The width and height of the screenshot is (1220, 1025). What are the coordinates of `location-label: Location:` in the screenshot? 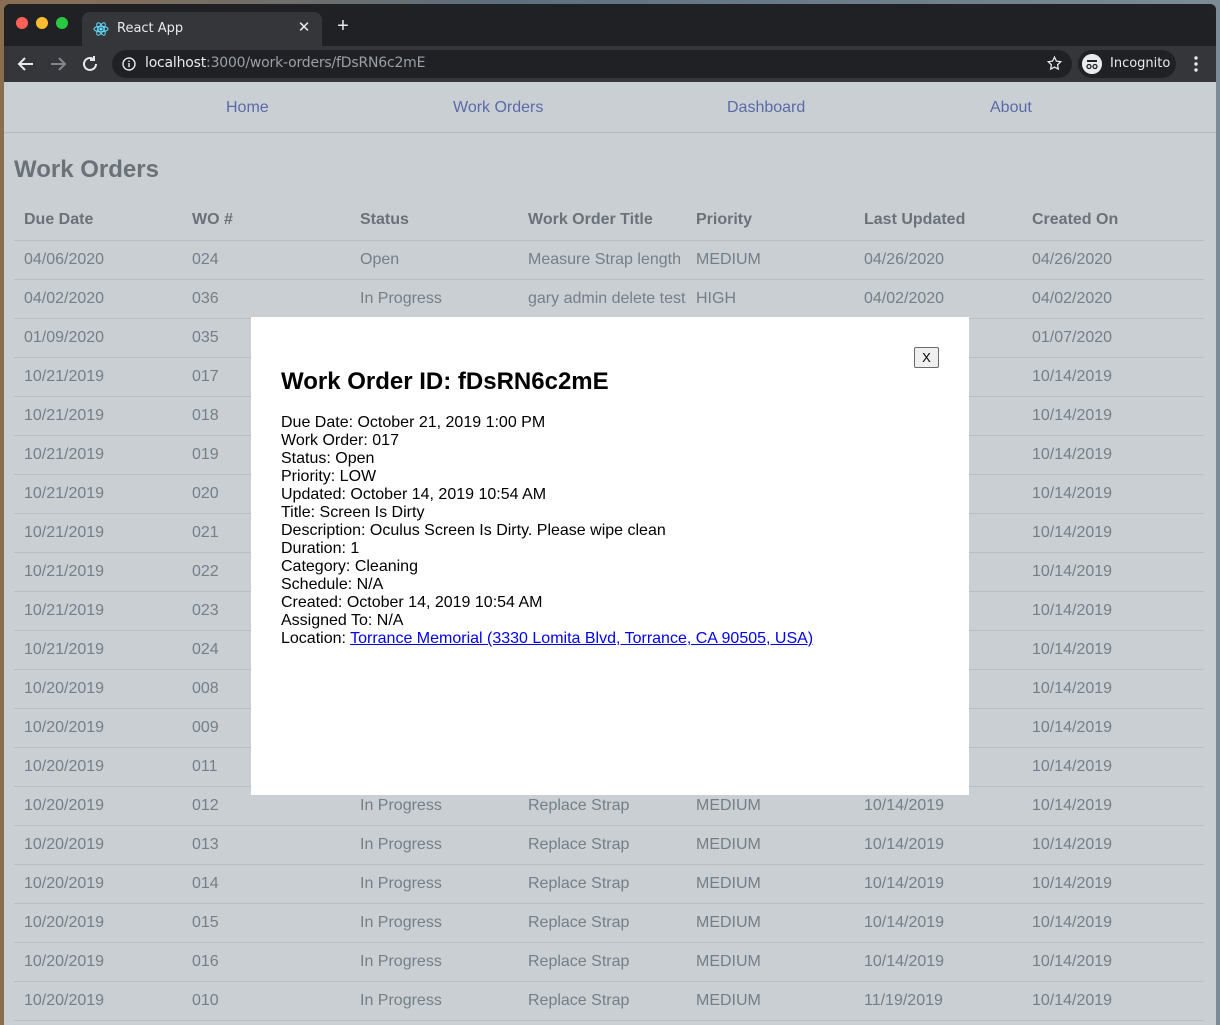 It's located at (316, 638).